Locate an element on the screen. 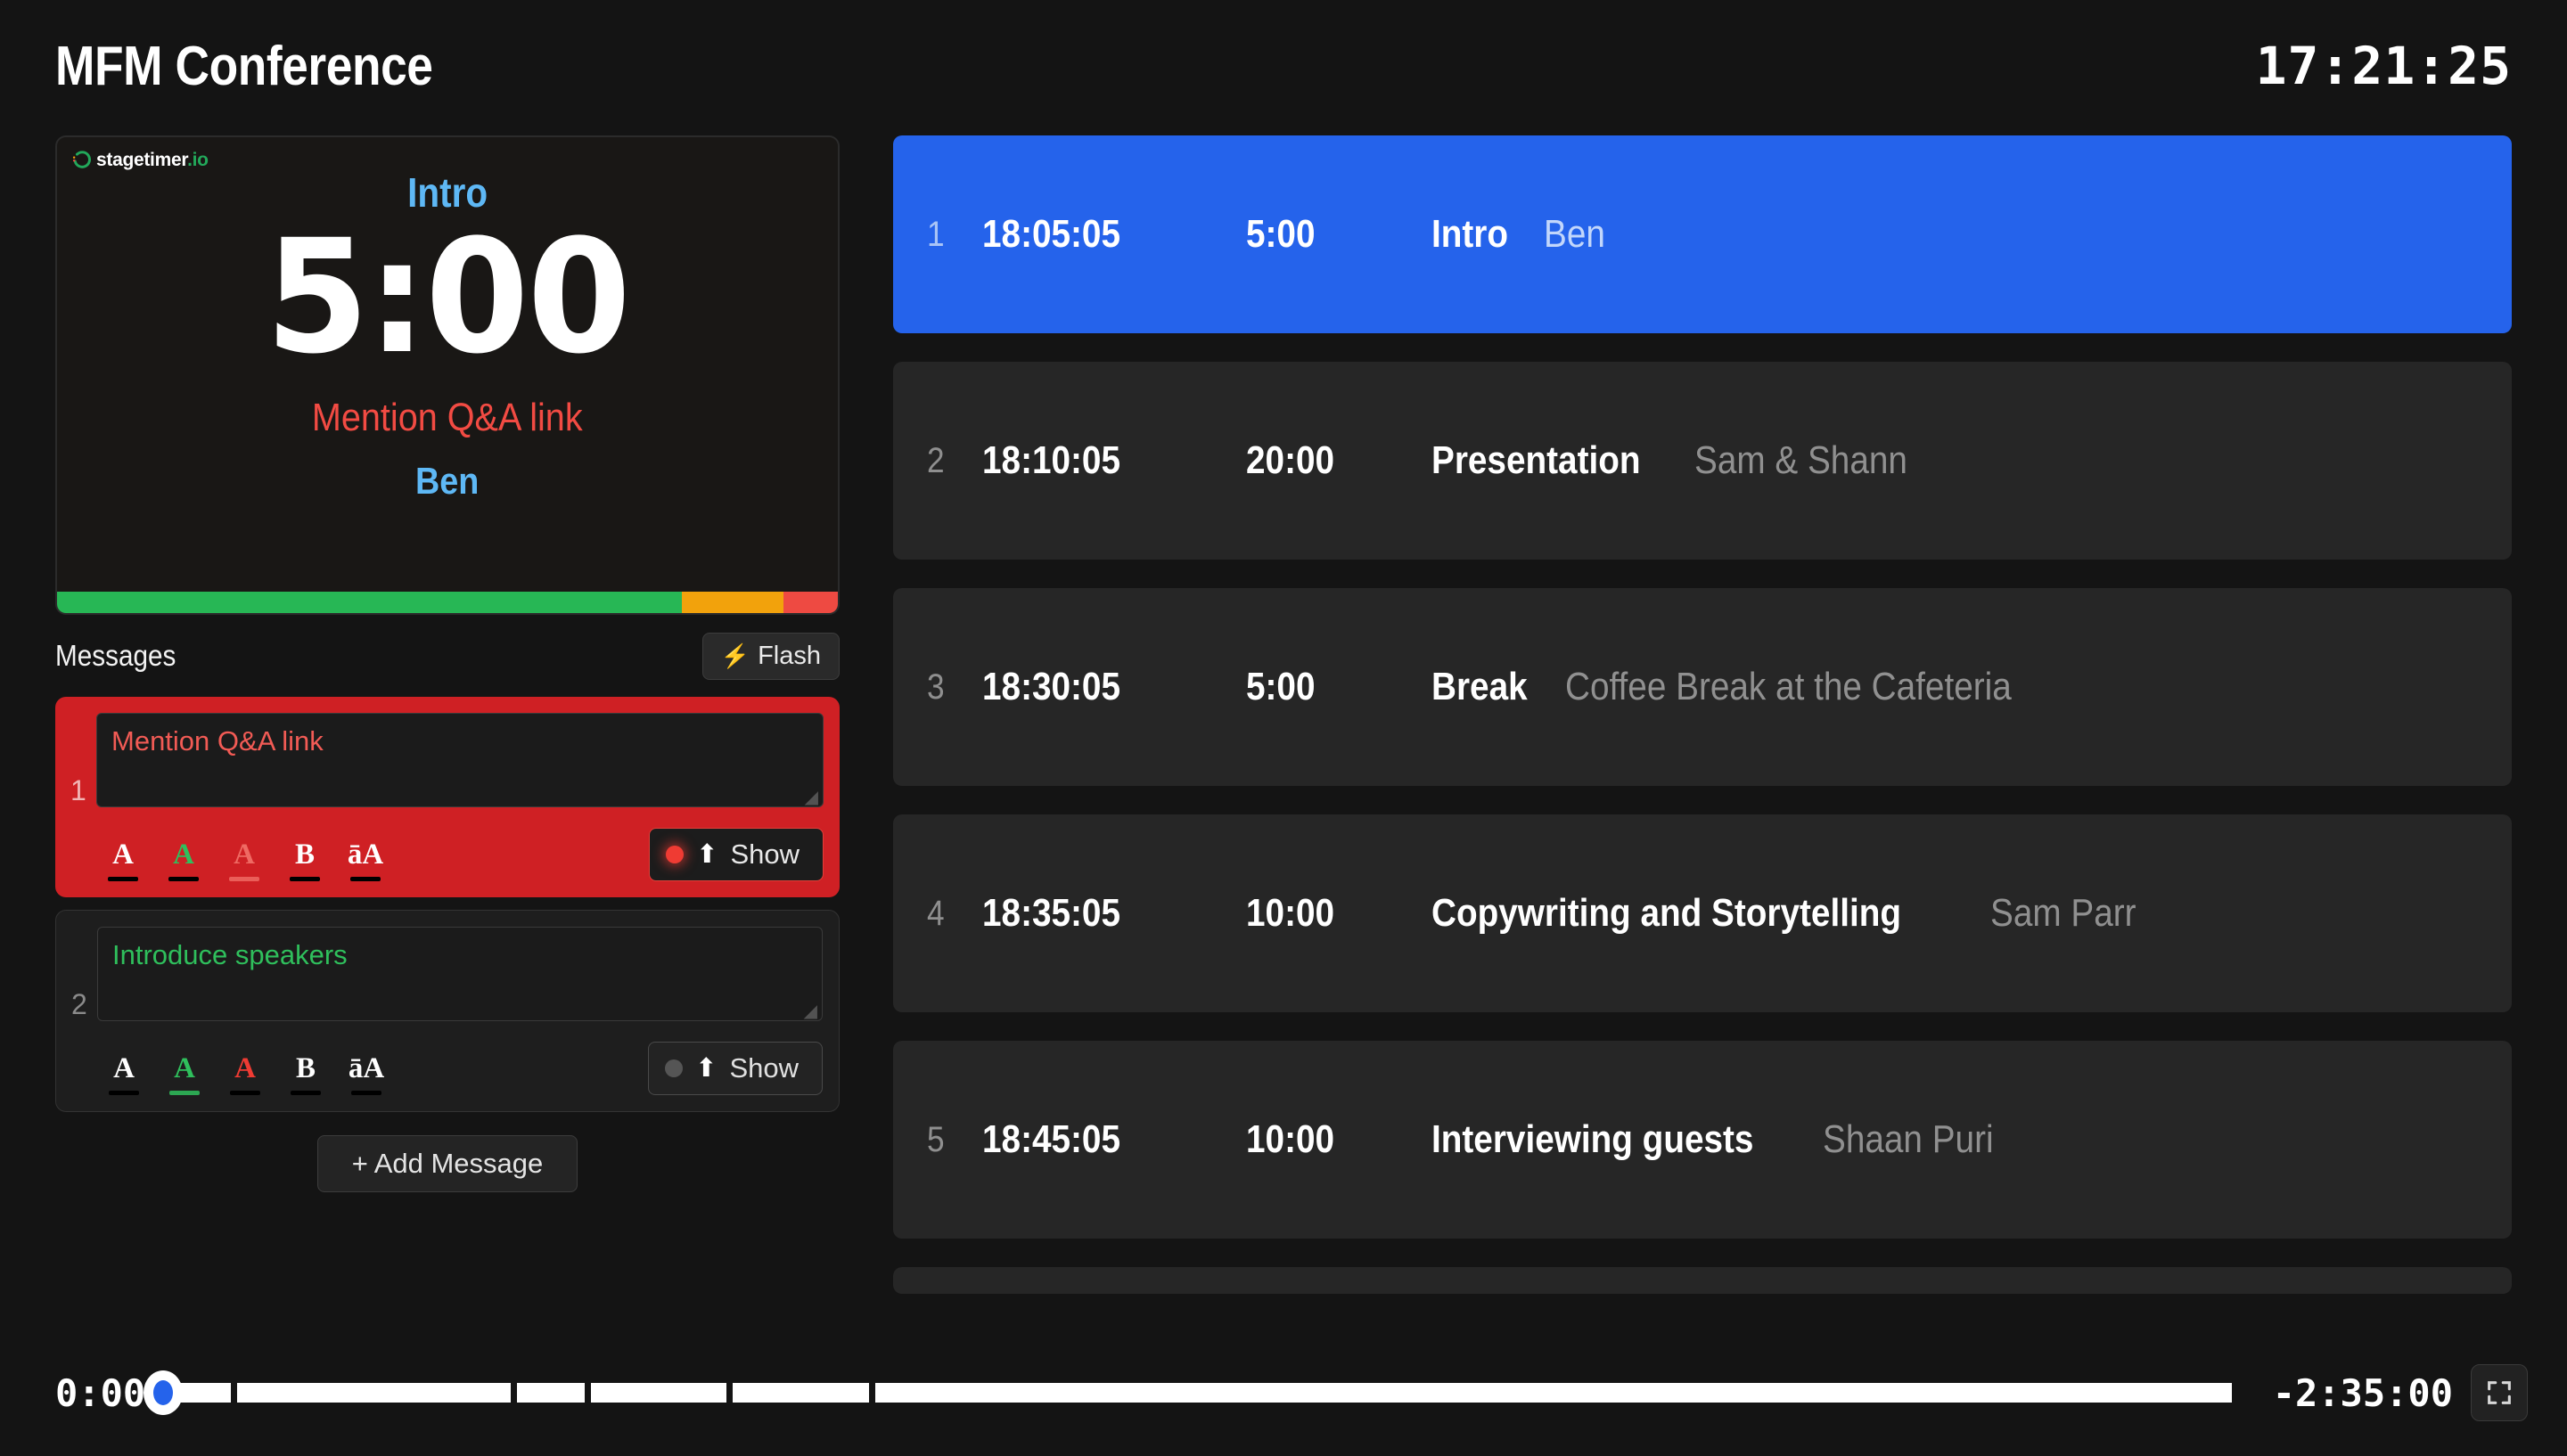  add-message-row: + Add Message is located at coordinates (447, 1163).